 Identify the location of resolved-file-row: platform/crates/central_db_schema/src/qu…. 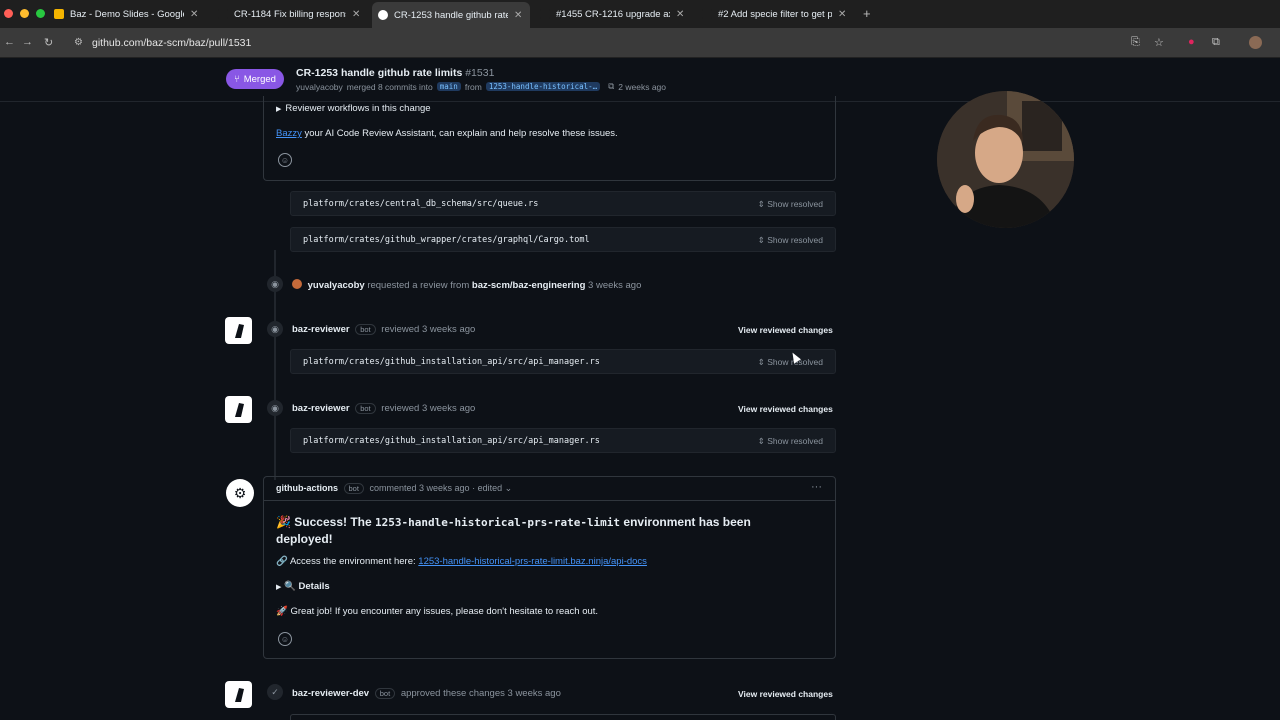
(563, 203).